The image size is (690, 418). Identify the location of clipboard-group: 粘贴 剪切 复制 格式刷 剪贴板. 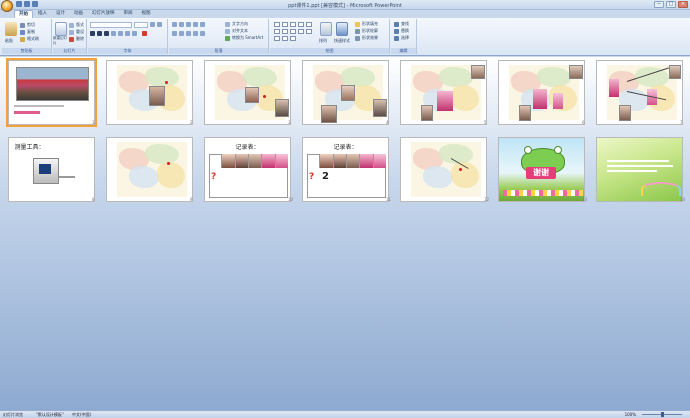
(27, 36).